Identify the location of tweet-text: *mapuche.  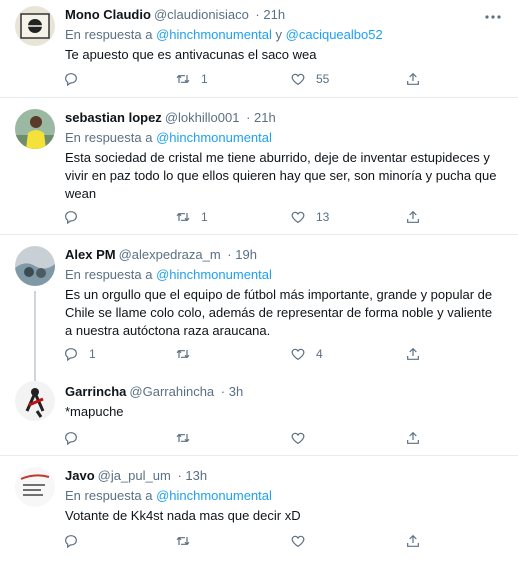
(94, 411).